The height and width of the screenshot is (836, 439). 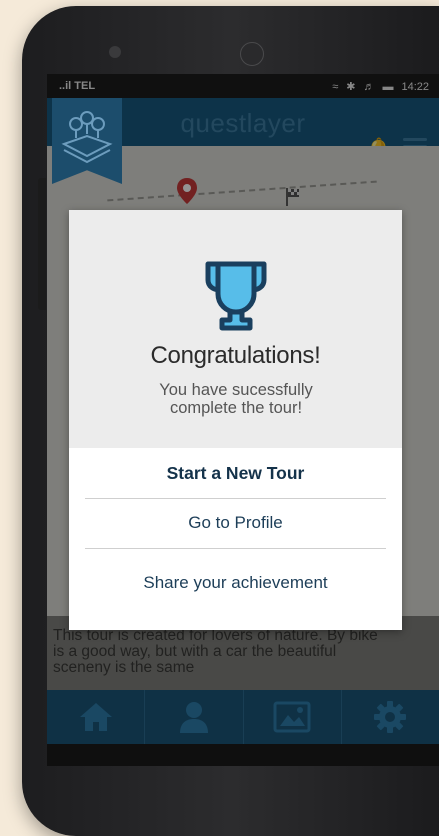 I want to click on share-achievement-button: Share your achievement, so click(x=235, y=583).